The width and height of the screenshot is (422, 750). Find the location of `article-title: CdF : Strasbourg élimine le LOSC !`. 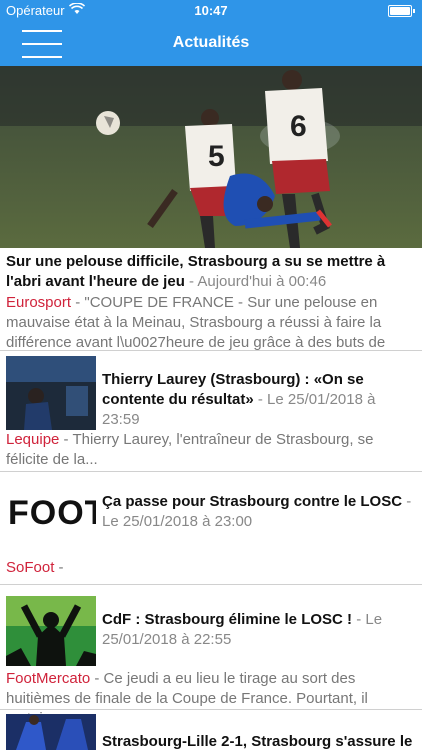

article-title: CdF : Strasbourg élimine le LOSC ! is located at coordinates (227, 619).